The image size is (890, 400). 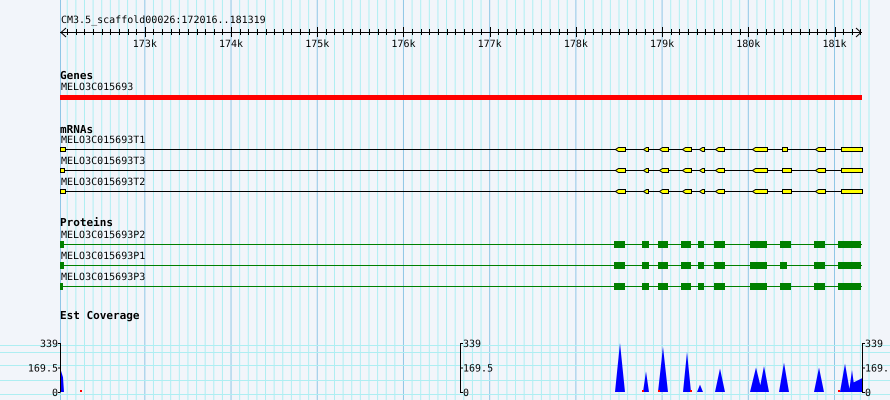 What do you see at coordinates (317, 44) in the screenshot?
I see `tick-label: 175k` at bounding box center [317, 44].